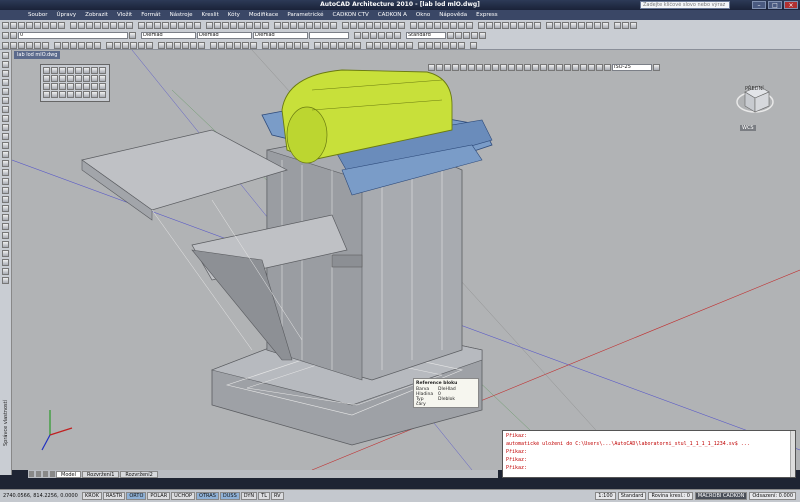  I want to click on minimize-button: –, so click(759, 5).